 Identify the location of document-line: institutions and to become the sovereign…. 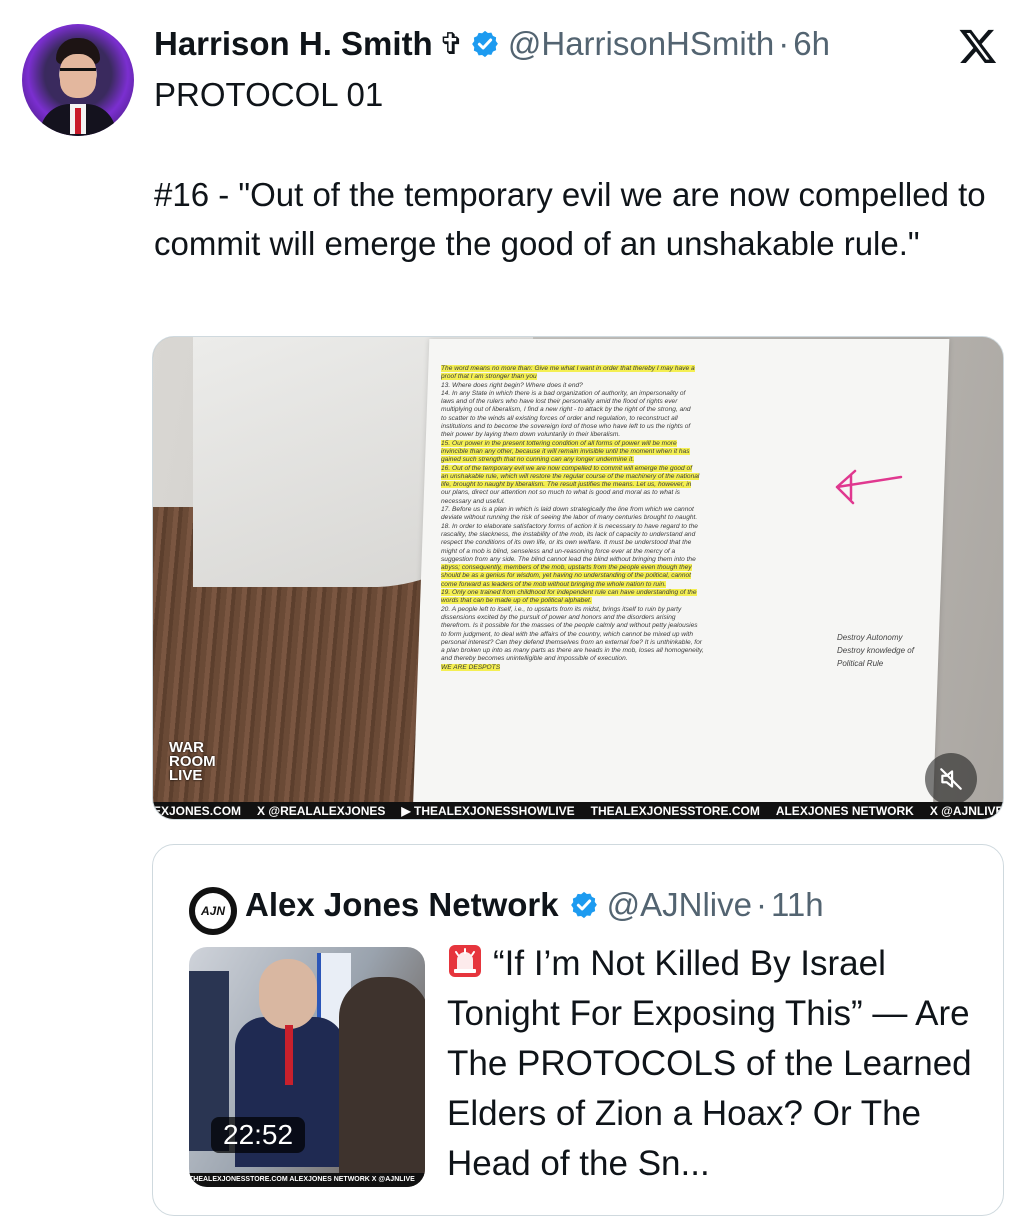
(566, 427).